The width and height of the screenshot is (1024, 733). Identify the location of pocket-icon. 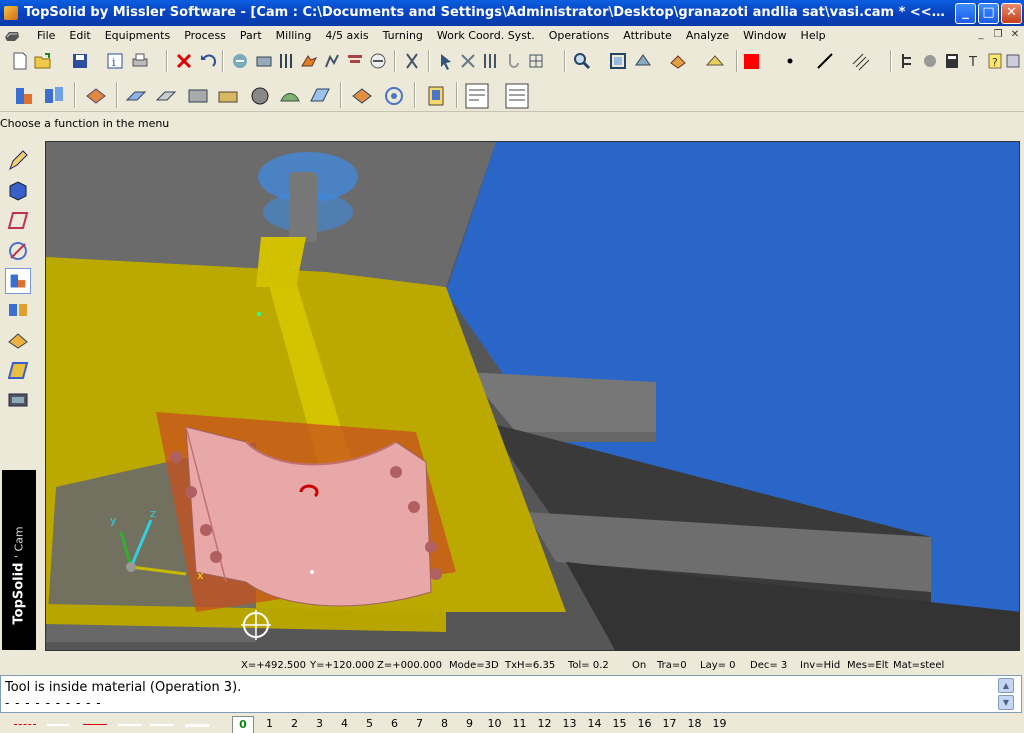
(166, 96).